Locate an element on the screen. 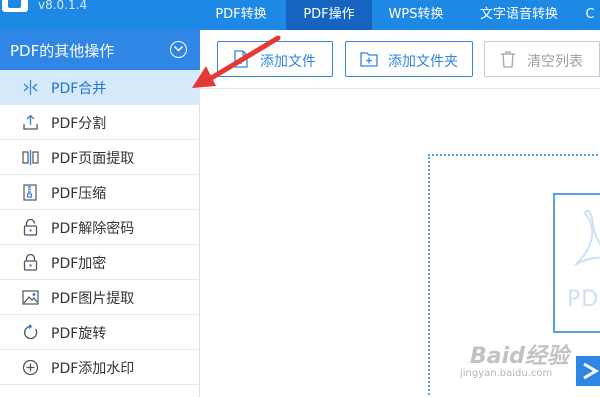 Image resolution: width=600 pixels, height=397 pixels. baidu-watermark: Baid经验 jingyan.baidu.com is located at coordinates (508, 362).